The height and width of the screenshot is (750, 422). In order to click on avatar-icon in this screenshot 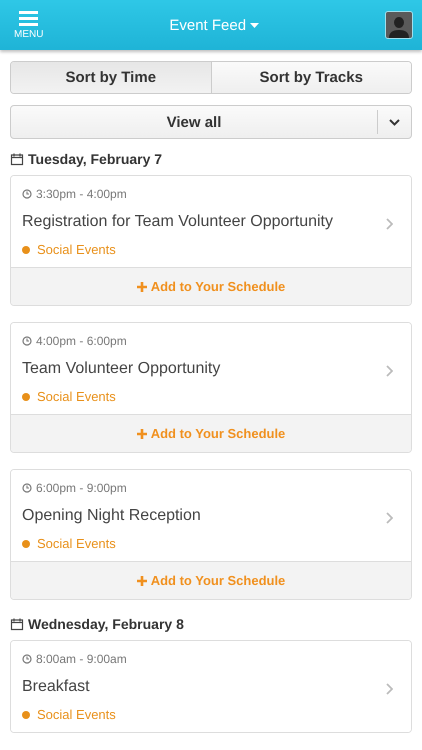, I will do `click(398, 26)`.